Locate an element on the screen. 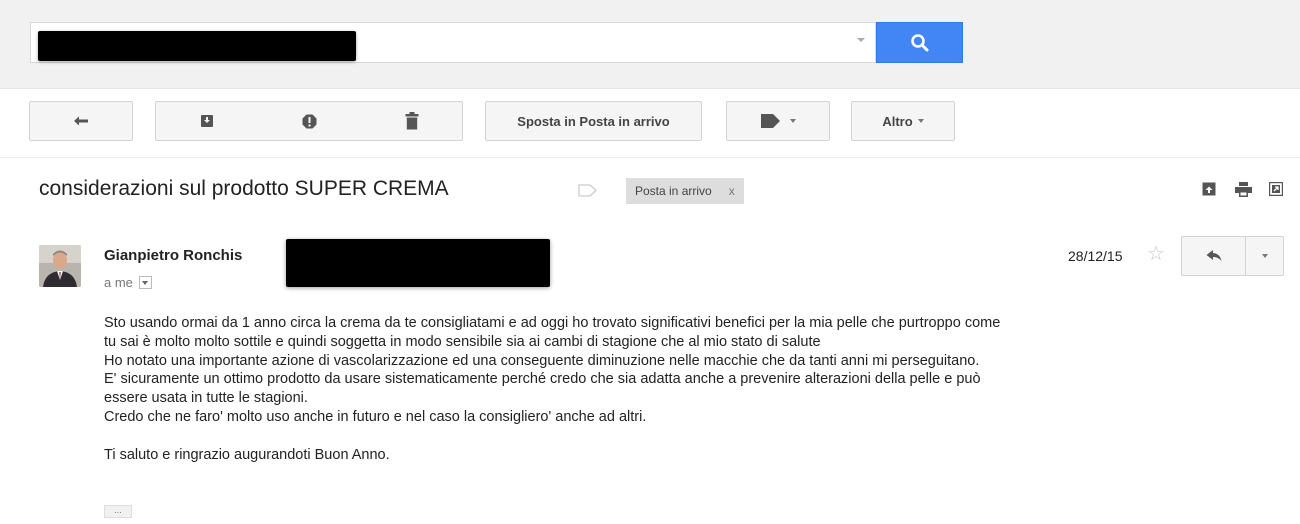 This screenshot has height=524, width=1300. labels-button is located at coordinates (778, 121).